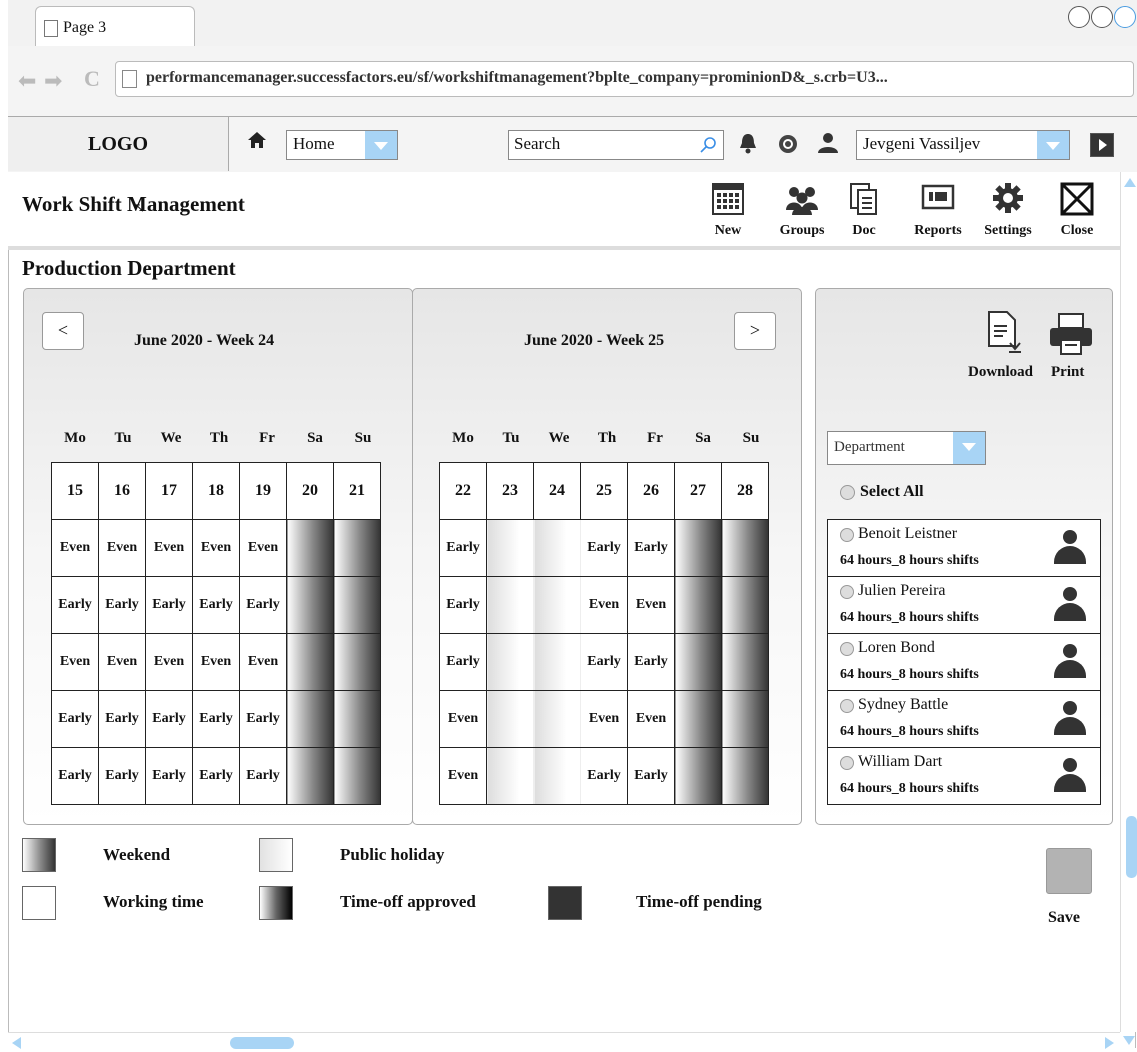  I want to click on close-button: Close, so click(1077, 210).